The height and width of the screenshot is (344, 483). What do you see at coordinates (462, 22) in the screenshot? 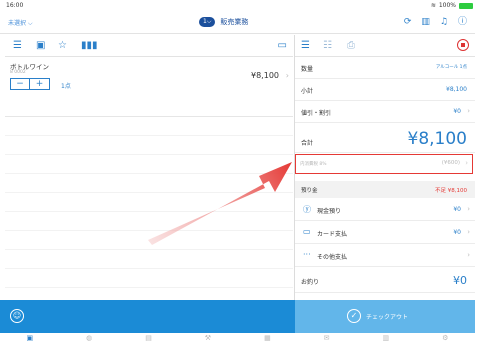
I see `help-icon: ⓘ` at bounding box center [462, 22].